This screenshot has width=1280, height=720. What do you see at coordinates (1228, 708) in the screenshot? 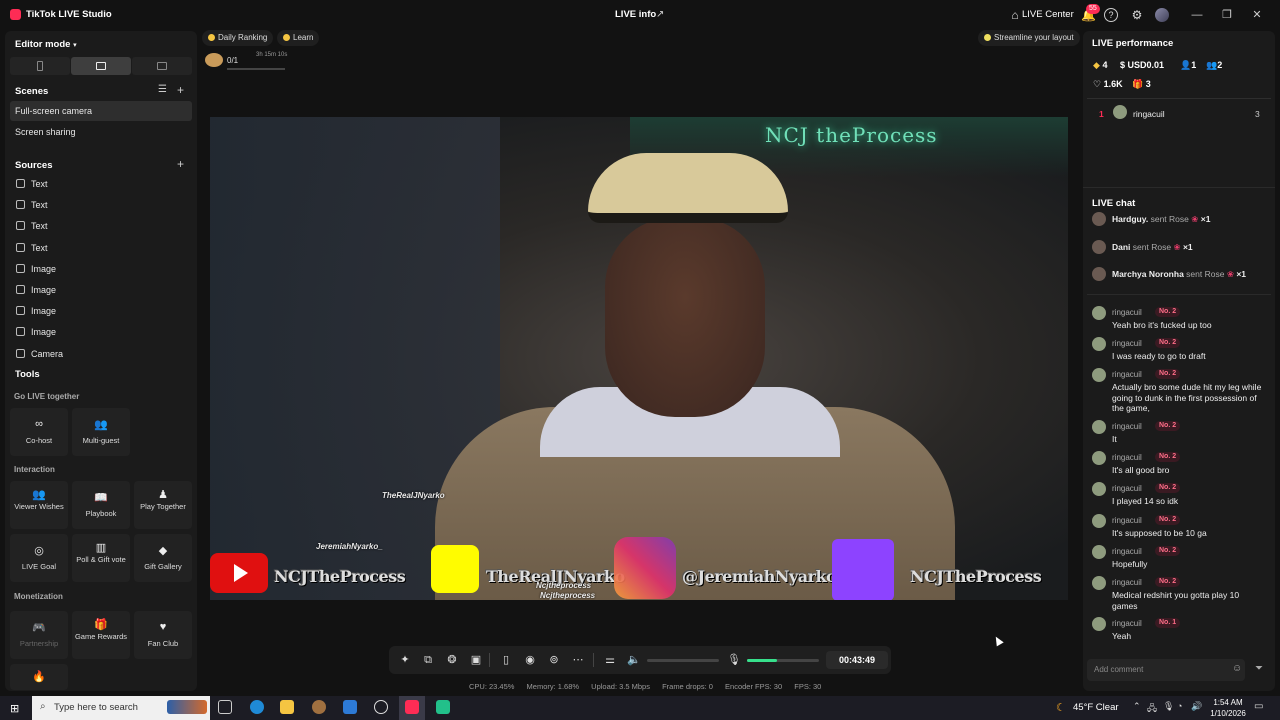
I see `clock: 1:54 AM 1/10/2026` at bounding box center [1228, 708].